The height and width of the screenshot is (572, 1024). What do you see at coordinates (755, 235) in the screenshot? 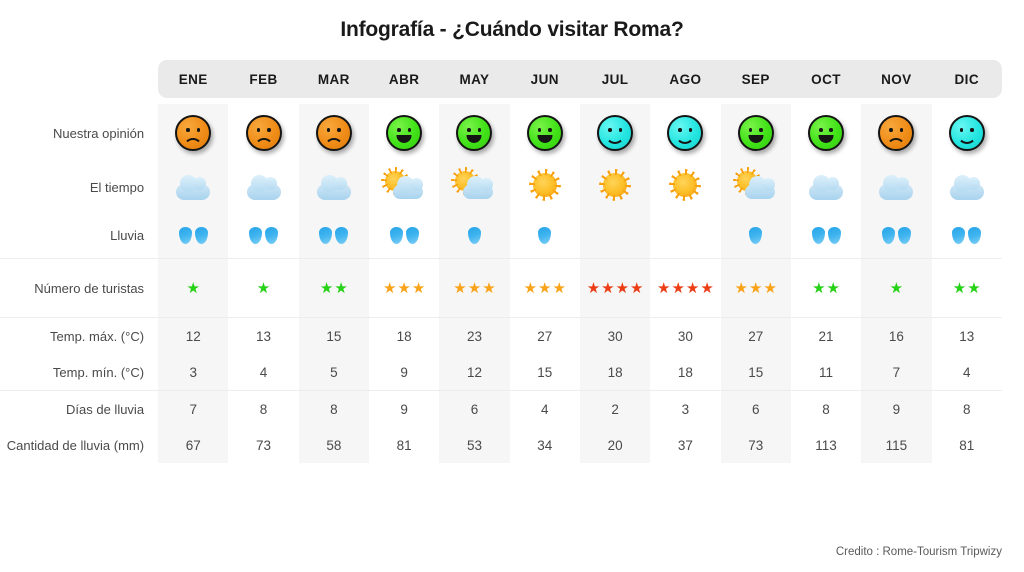
I see `cell-rain-sep` at bounding box center [755, 235].